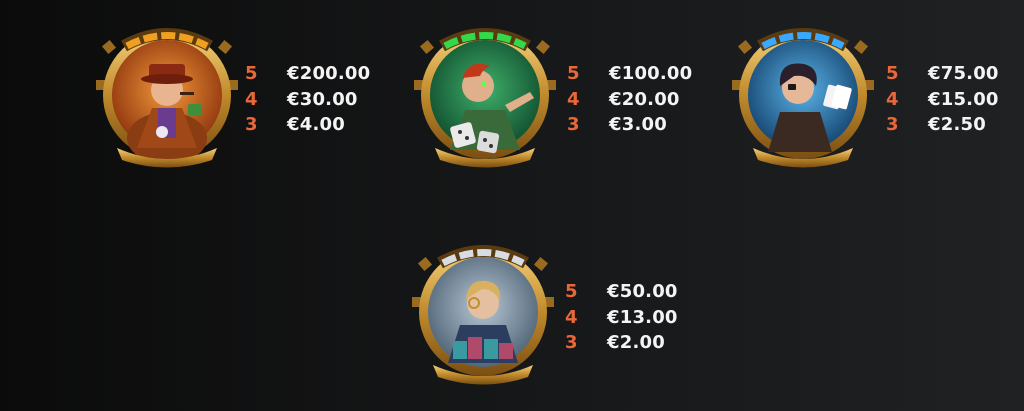 The width and height of the screenshot is (1024, 411). I want to click on payout-row-5: 5 €100.00, so click(647, 74).